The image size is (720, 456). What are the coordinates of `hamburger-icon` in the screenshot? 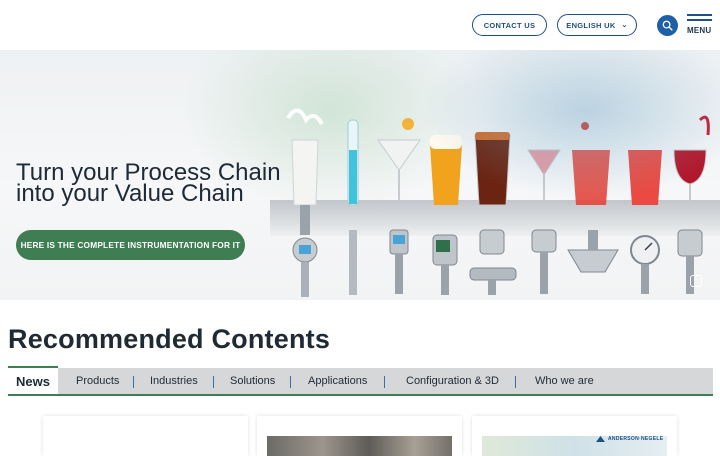 It's located at (699, 15).